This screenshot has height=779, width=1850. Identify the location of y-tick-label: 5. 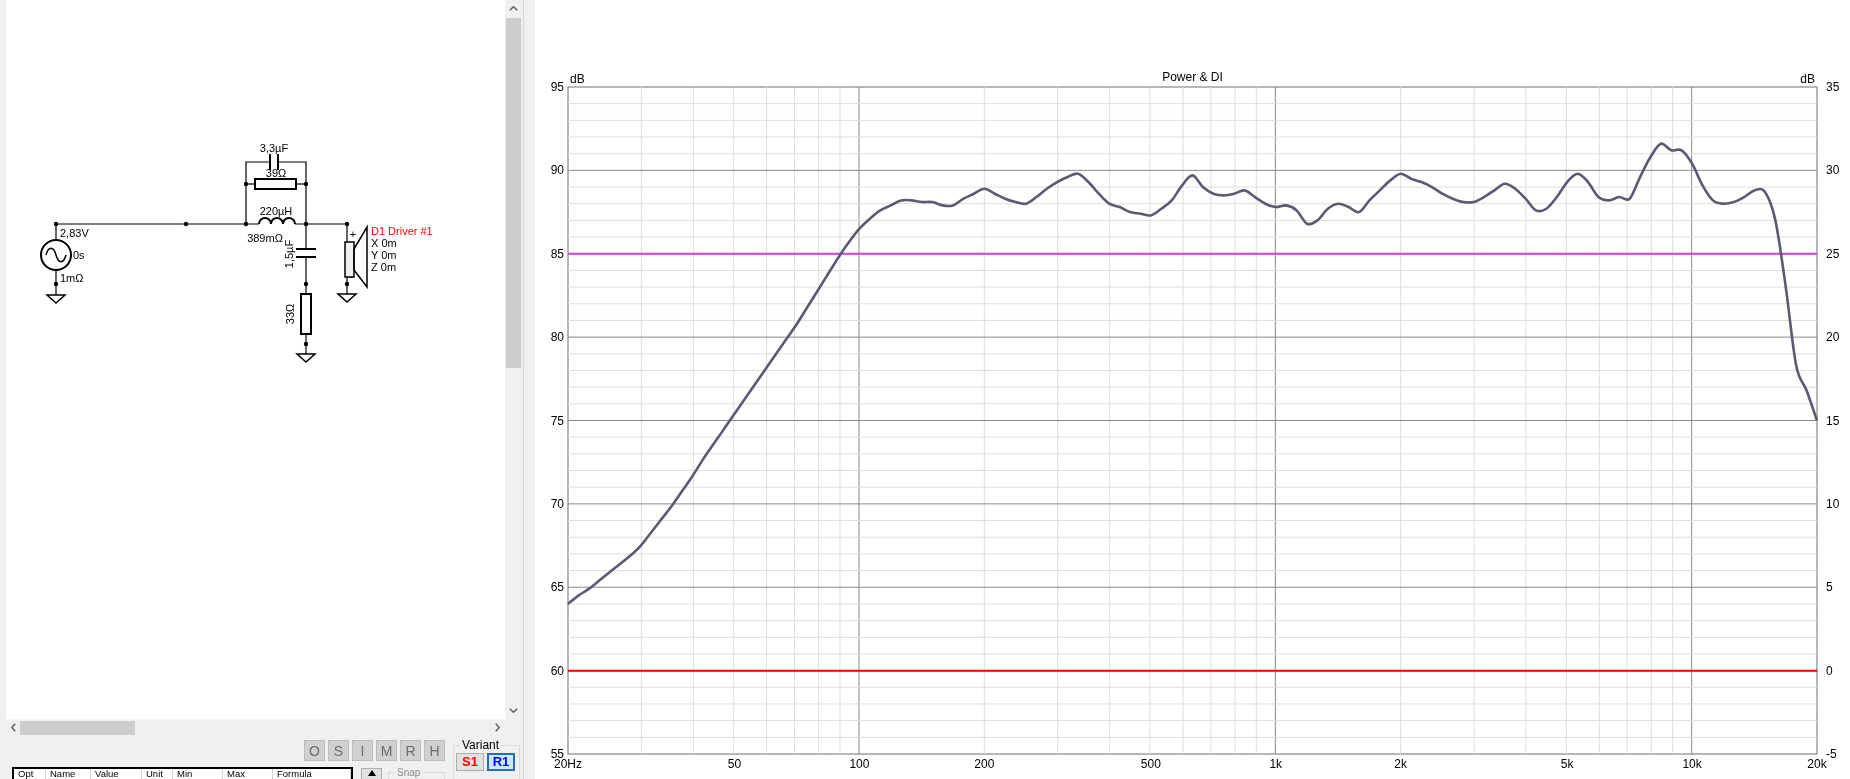
(1829, 587).